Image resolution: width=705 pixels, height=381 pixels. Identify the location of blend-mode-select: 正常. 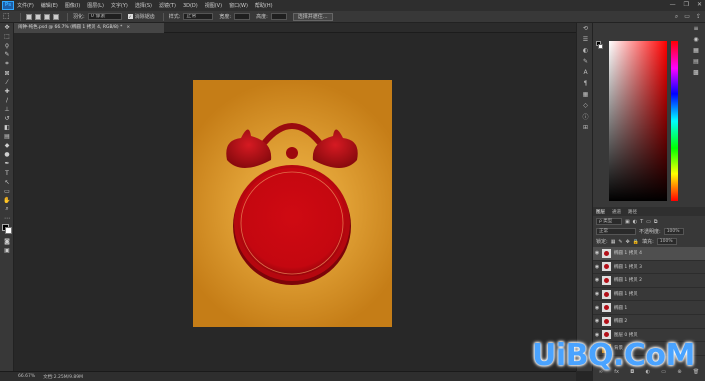
(616, 231).